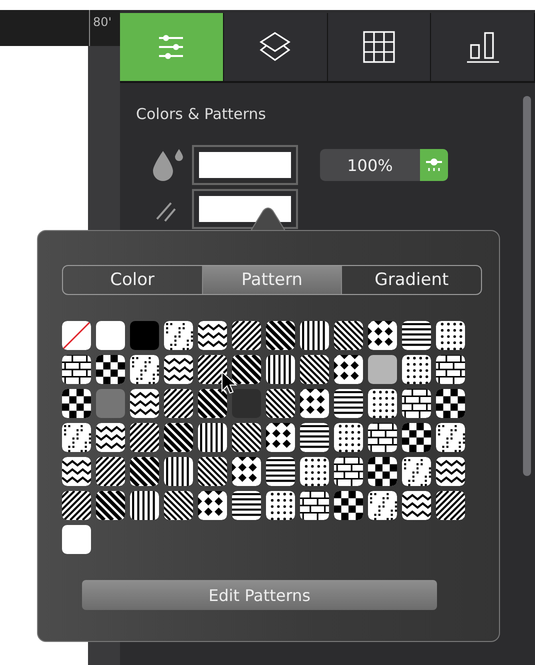 The height and width of the screenshot is (665, 535). I want to click on no-fill-swatch, so click(76, 335).